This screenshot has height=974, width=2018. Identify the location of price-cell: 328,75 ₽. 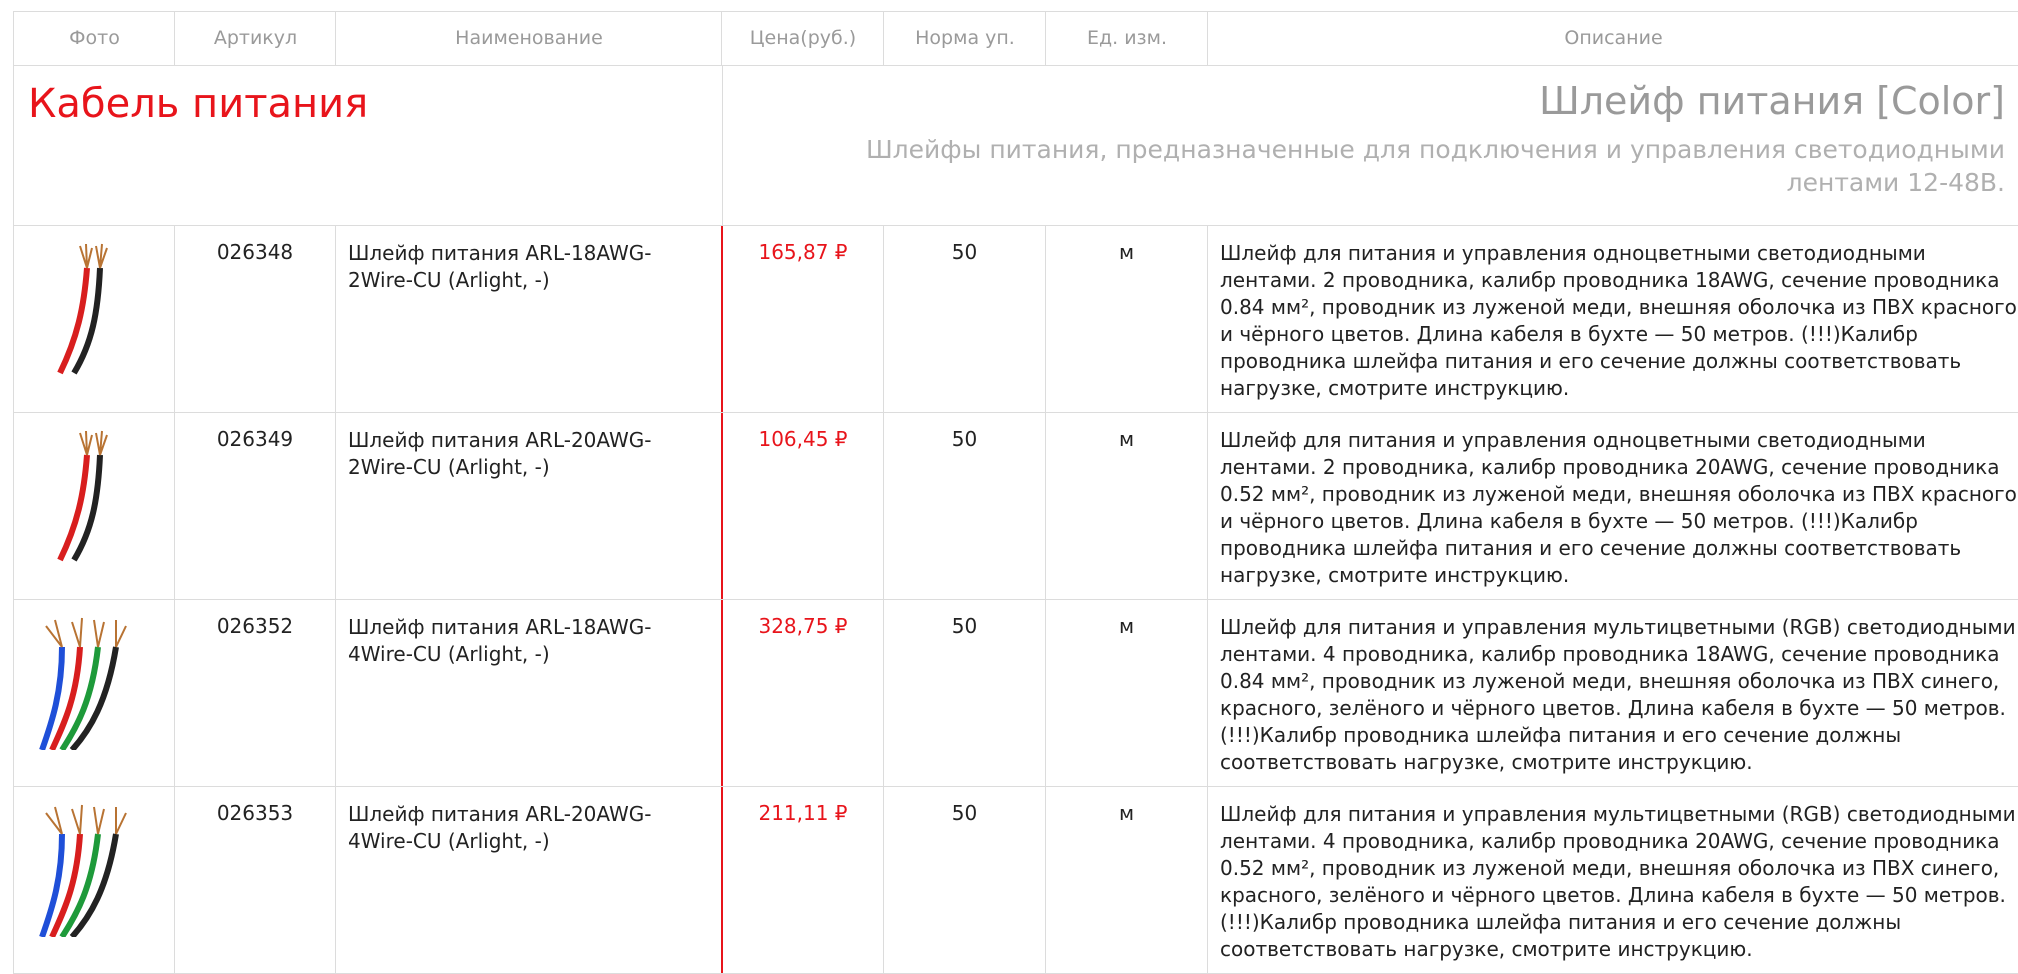
(802, 693).